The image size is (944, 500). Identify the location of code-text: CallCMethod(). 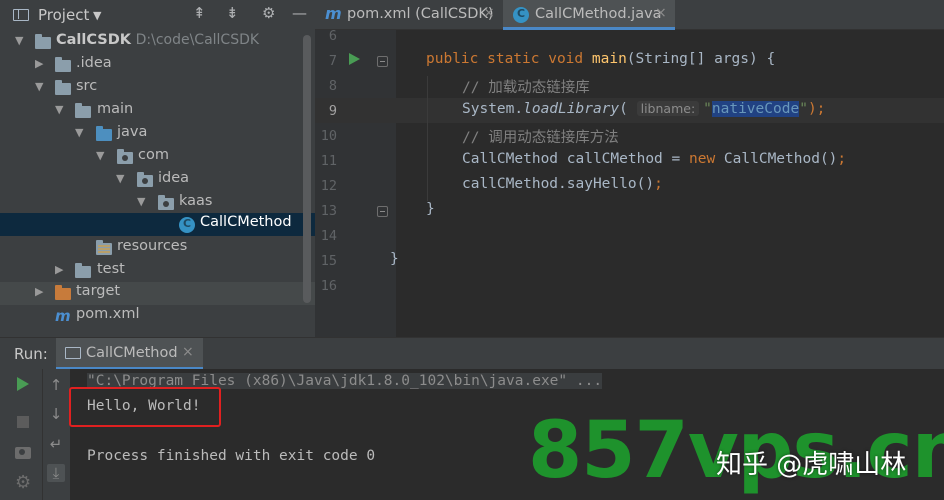
(776, 159).